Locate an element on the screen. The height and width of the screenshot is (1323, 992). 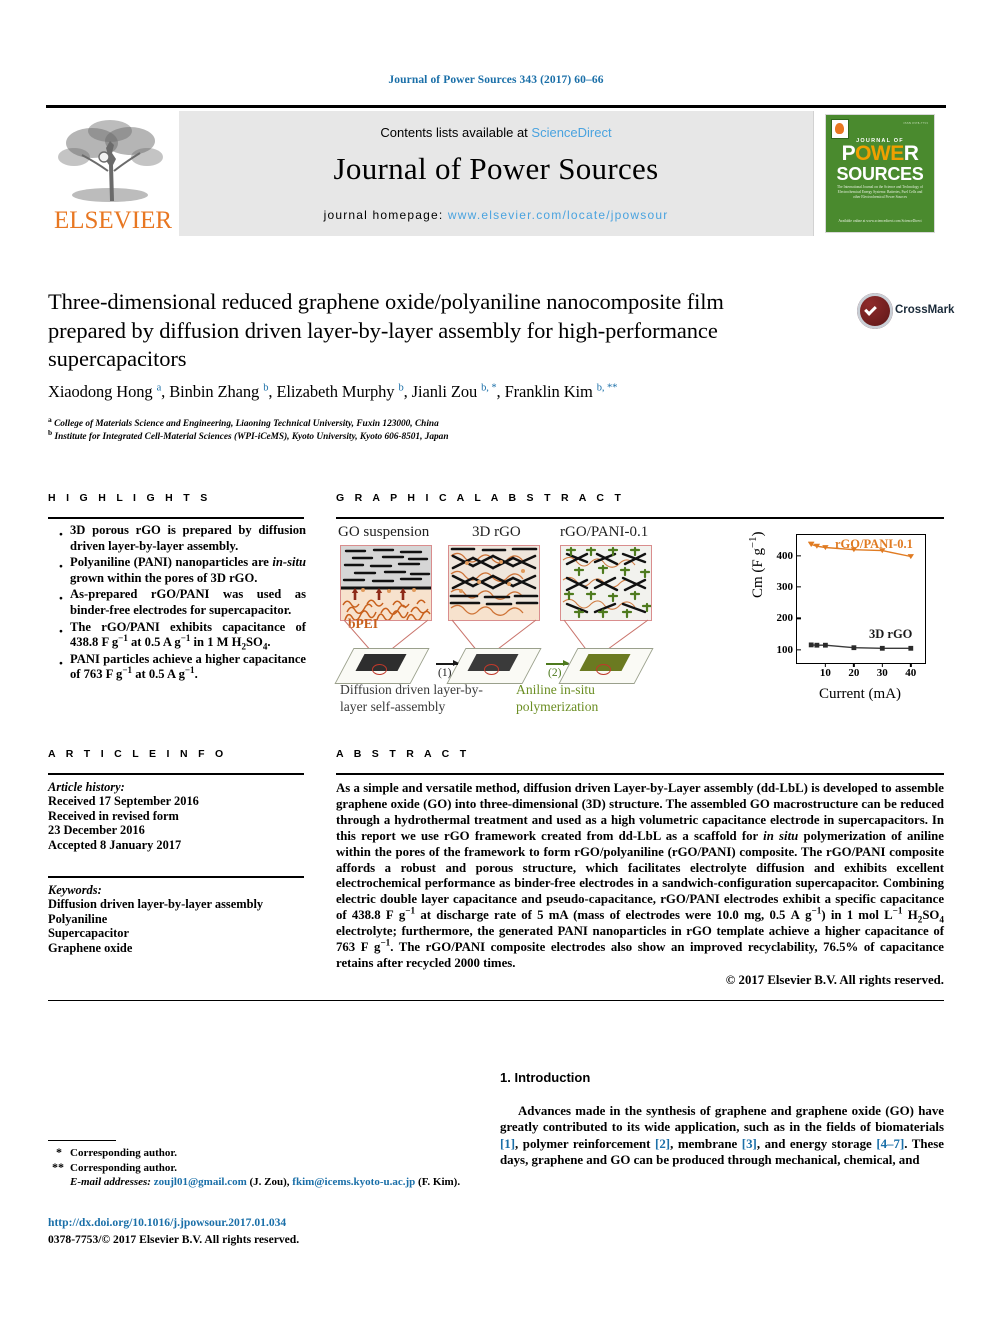
introduction-heading: 1. Introduction is located at coordinates (545, 1077).